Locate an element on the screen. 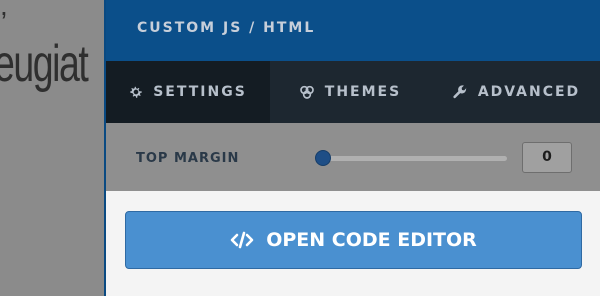 The image size is (600, 296). wrench-icon is located at coordinates (460, 92).